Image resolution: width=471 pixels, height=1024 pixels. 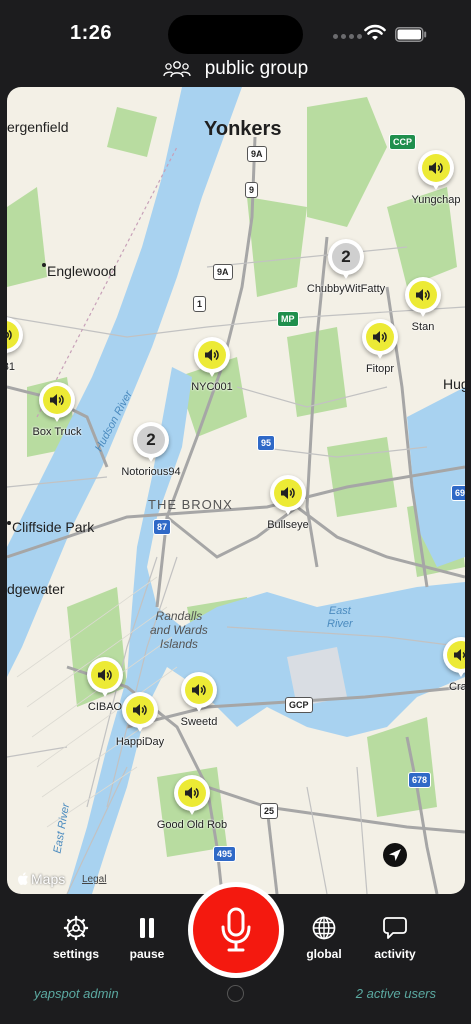 What do you see at coordinates (403, 142) in the screenshot?
I see `route-shield-ccp: CCP` at bounding box center [403, 142].